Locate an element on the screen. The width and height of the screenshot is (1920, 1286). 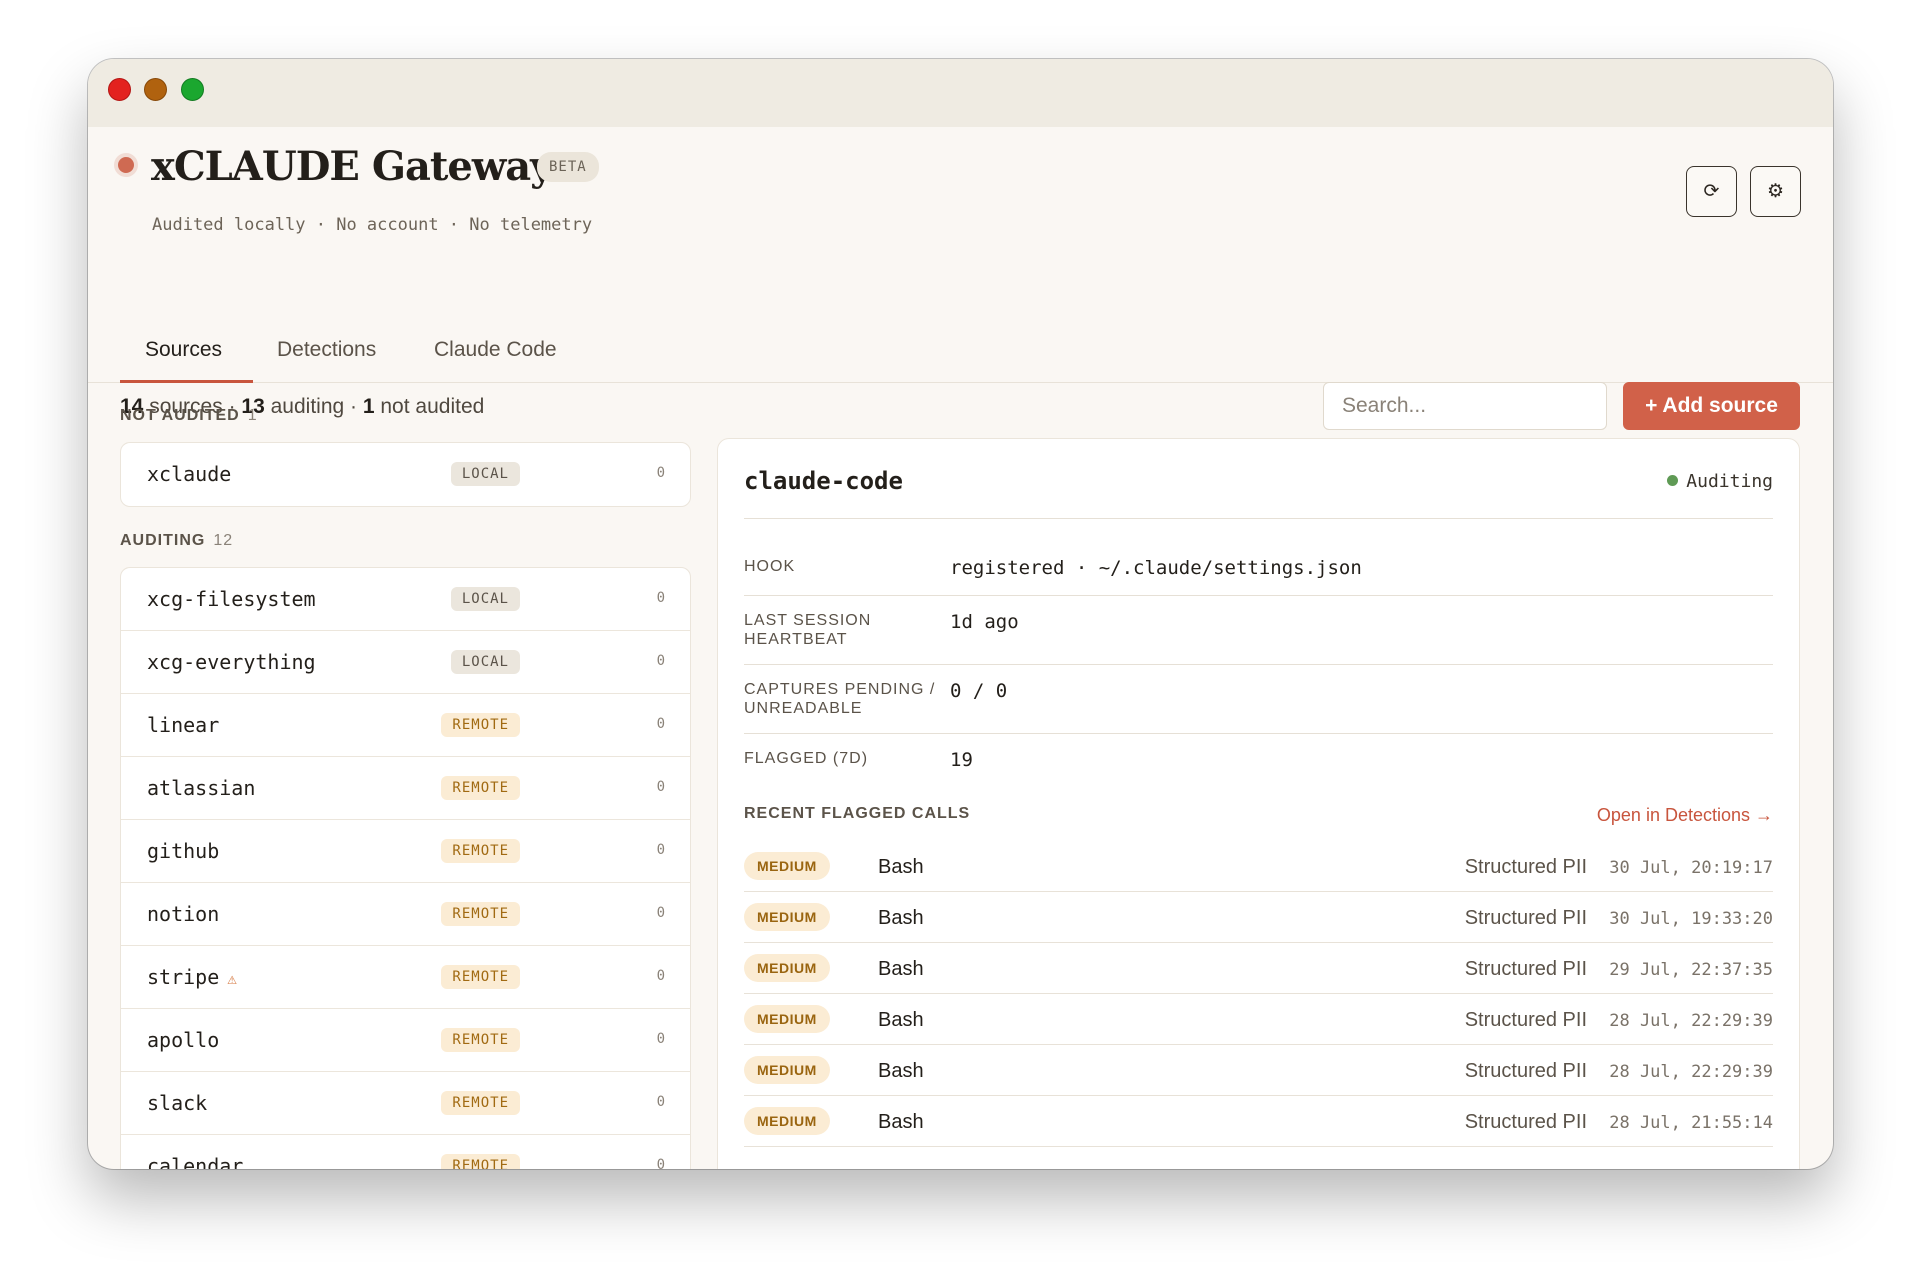
not-audited-source-list: xclaude LOCAL 0 is located at coordinates (405, 474).